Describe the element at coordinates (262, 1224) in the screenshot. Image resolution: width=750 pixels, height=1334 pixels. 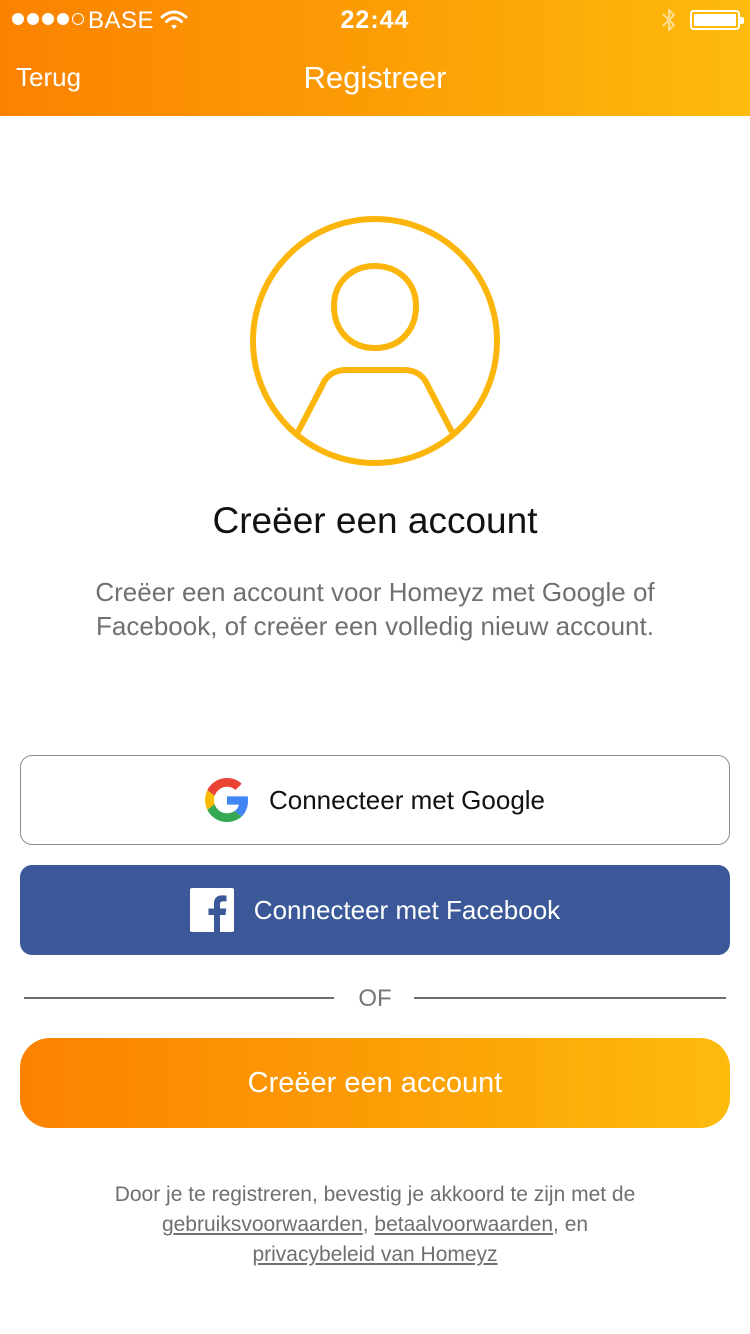
I see `terms-of-use-link: gebruiksvoorwaarden` at that location.